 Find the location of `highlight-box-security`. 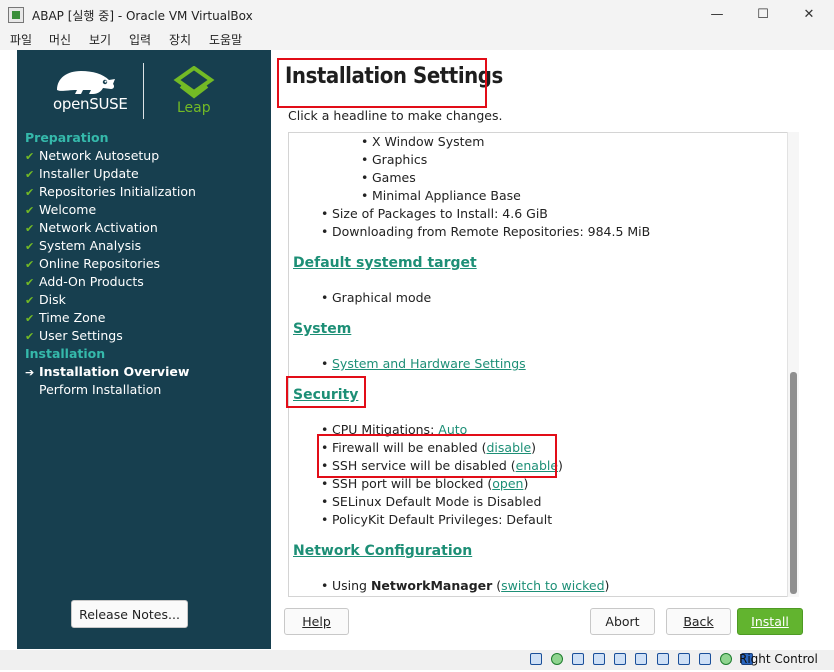

highlight-box-security is located at coordinates (326, 392).